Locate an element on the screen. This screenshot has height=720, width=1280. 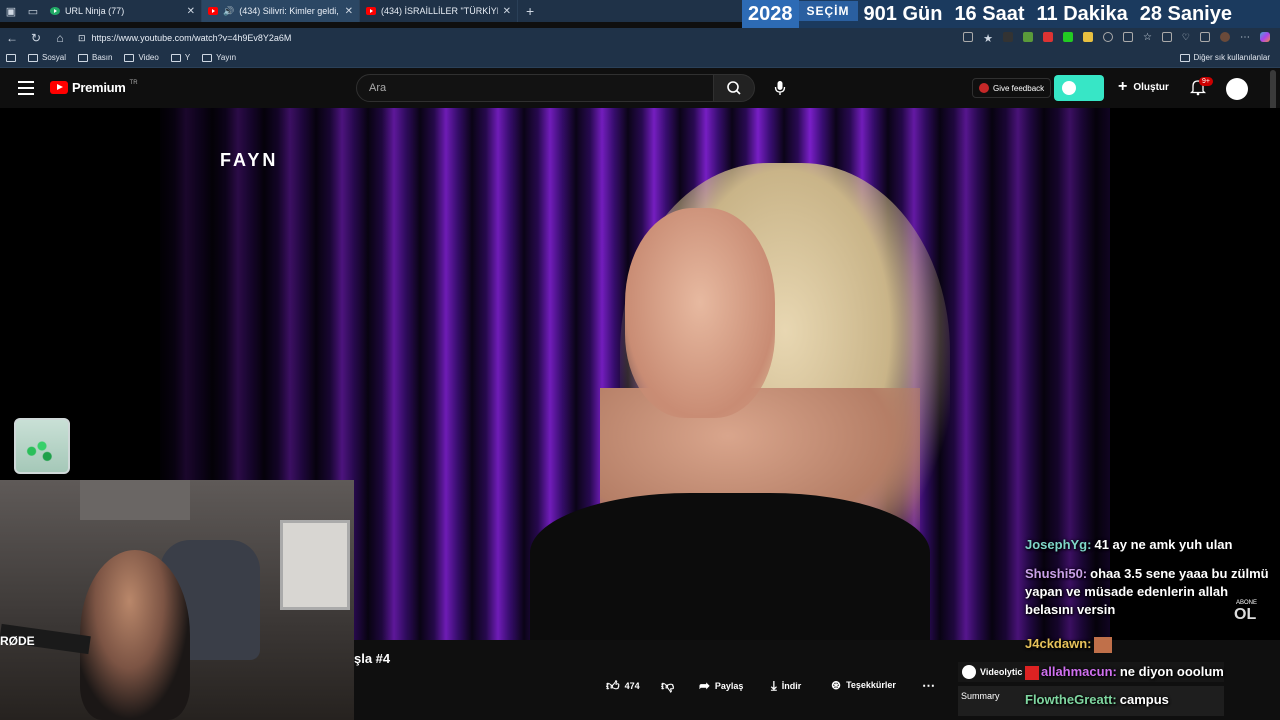
whiteboard is located at coordinates (315, 565).